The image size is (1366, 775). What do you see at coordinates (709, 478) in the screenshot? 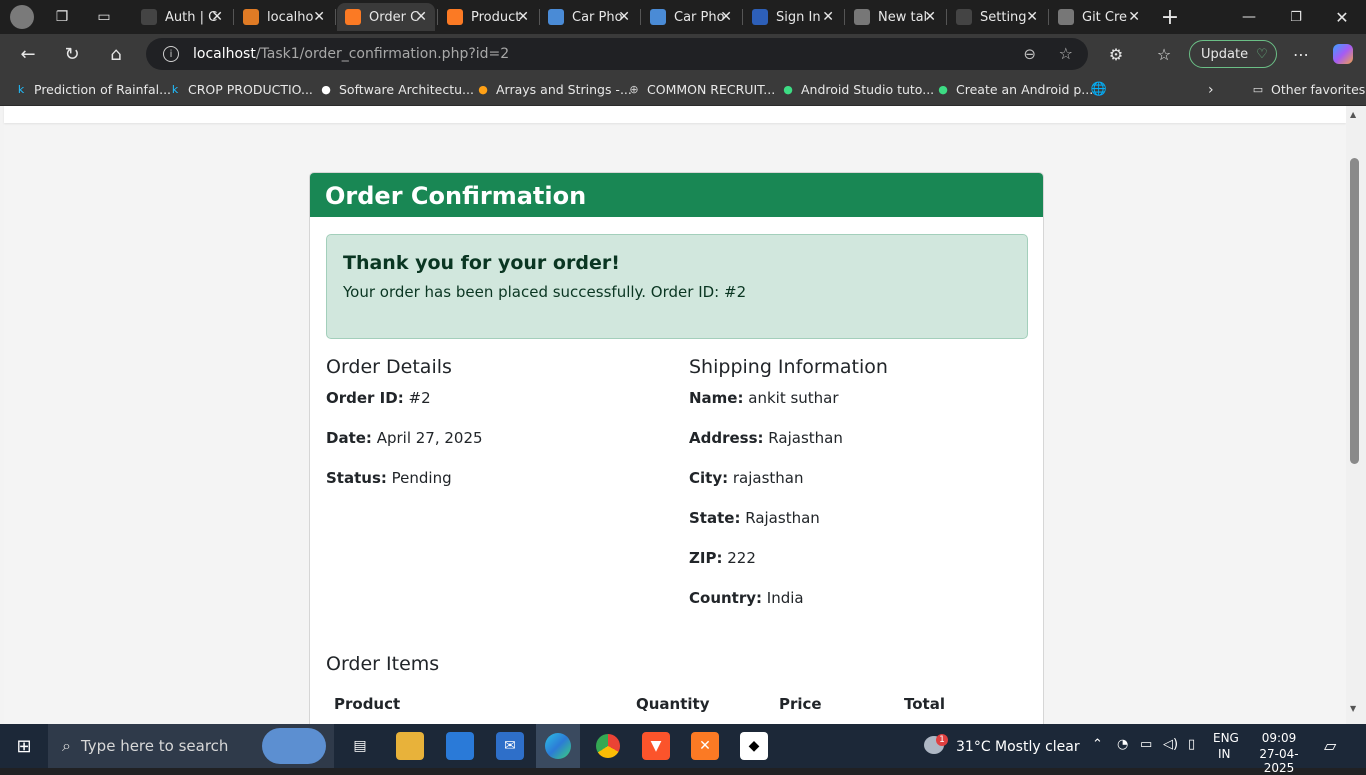
I see `detail-label: City:` at bounding box center [709, 478].